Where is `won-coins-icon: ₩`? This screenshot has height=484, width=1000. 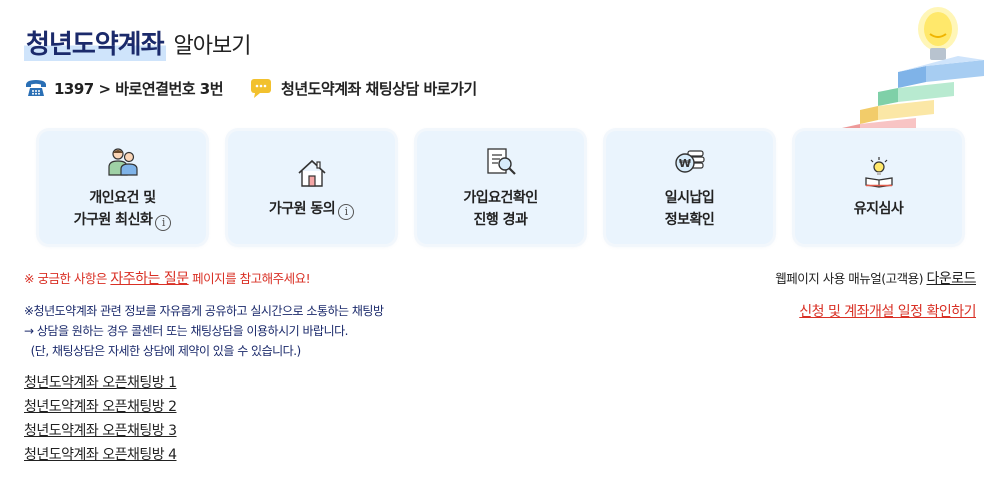
won-coins-icon: ₩ is located at coordinates (689, 161).